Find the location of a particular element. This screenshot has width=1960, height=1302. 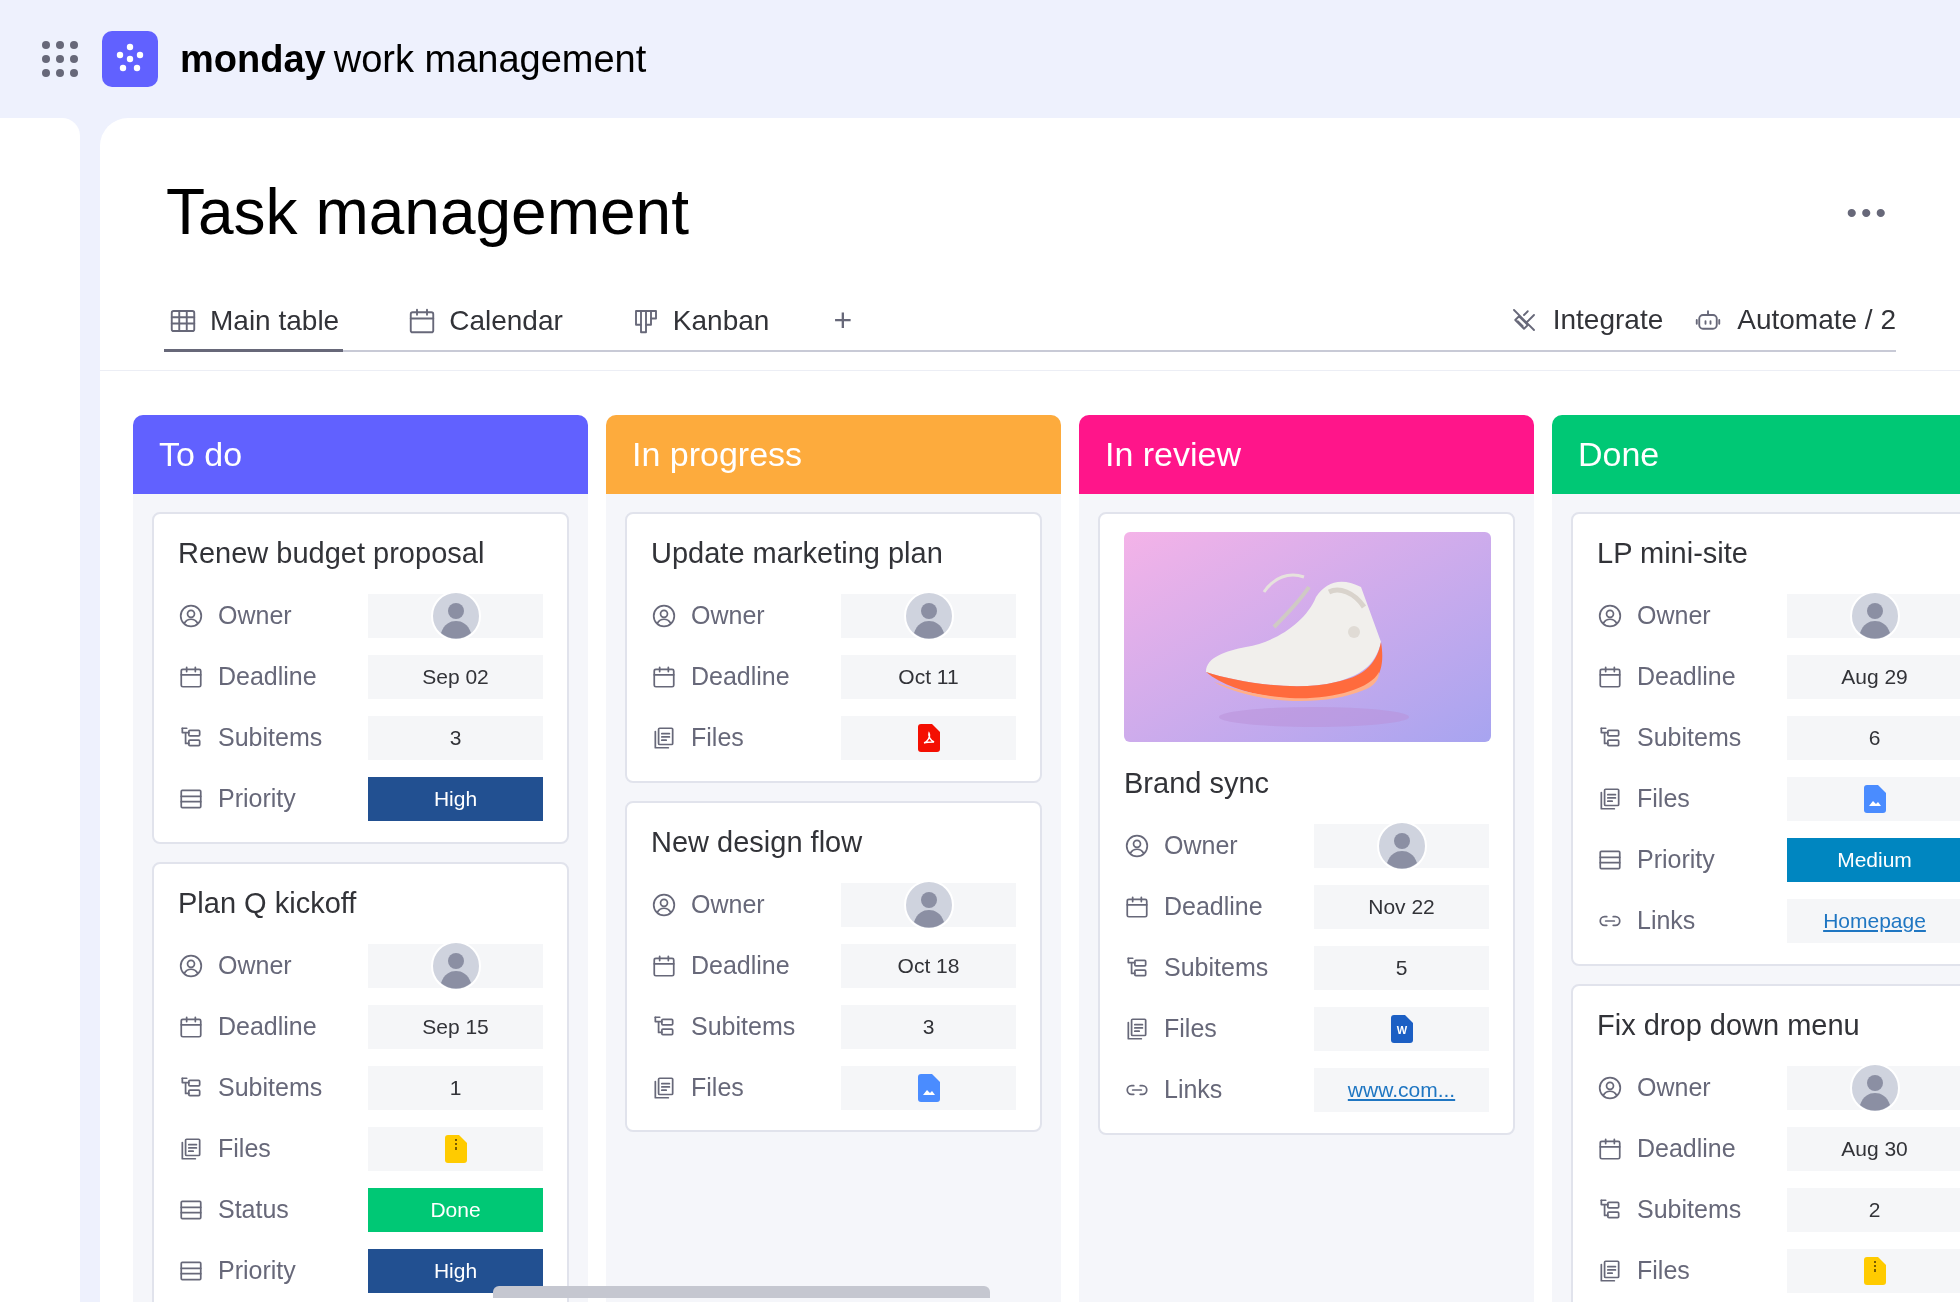

task-card: LP mini-site Owner Deadline Aug 29 Subitems 6 Files Priority Medium Links Homepage is located at coordinates (1765, 739).